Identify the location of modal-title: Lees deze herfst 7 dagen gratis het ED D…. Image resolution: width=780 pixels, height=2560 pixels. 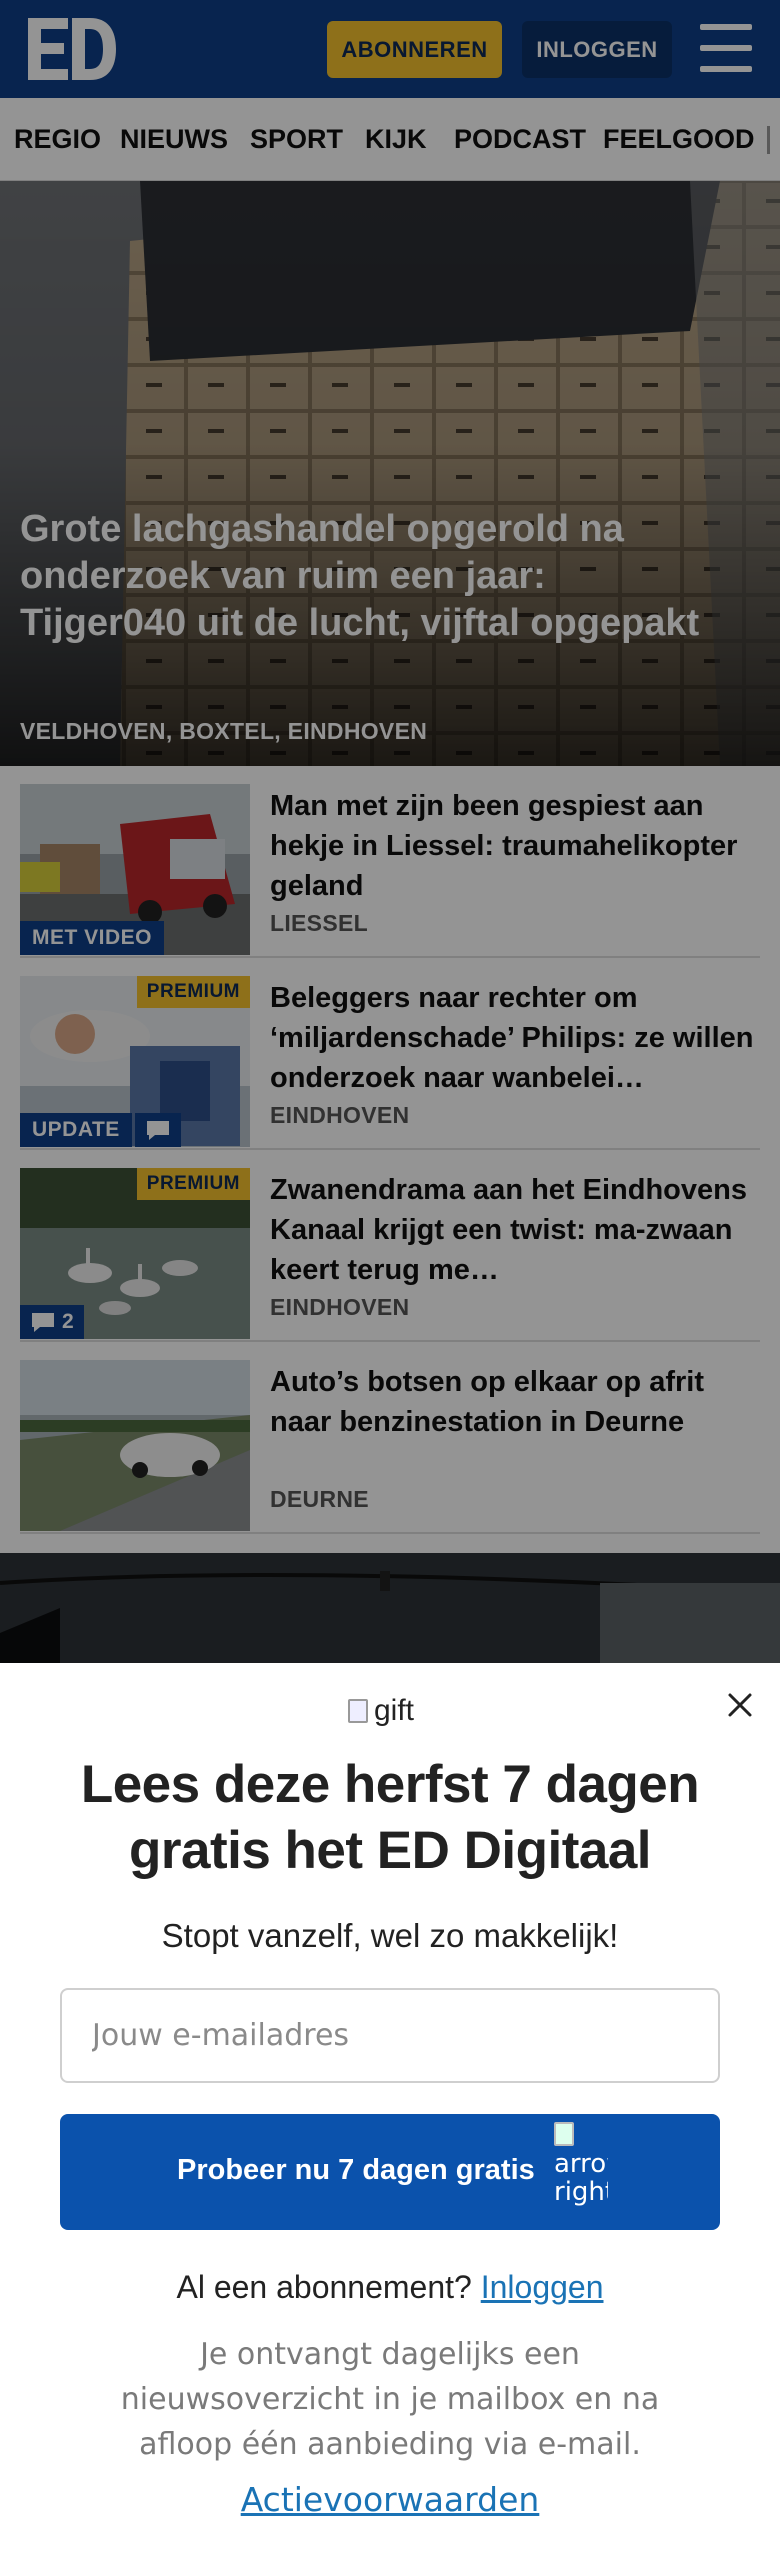
(390, 1817).